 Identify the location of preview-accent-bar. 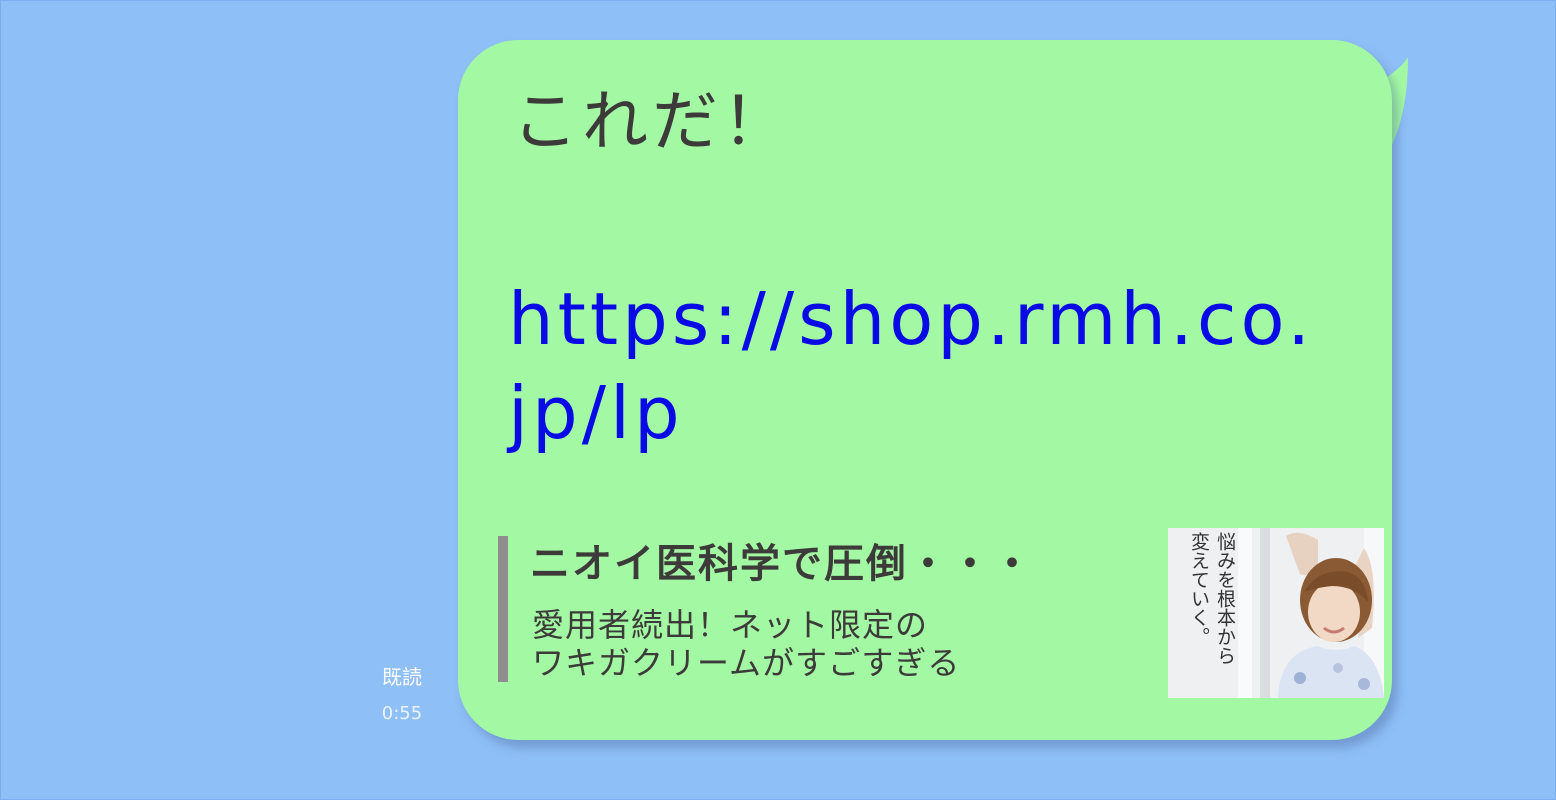
(503, 609).